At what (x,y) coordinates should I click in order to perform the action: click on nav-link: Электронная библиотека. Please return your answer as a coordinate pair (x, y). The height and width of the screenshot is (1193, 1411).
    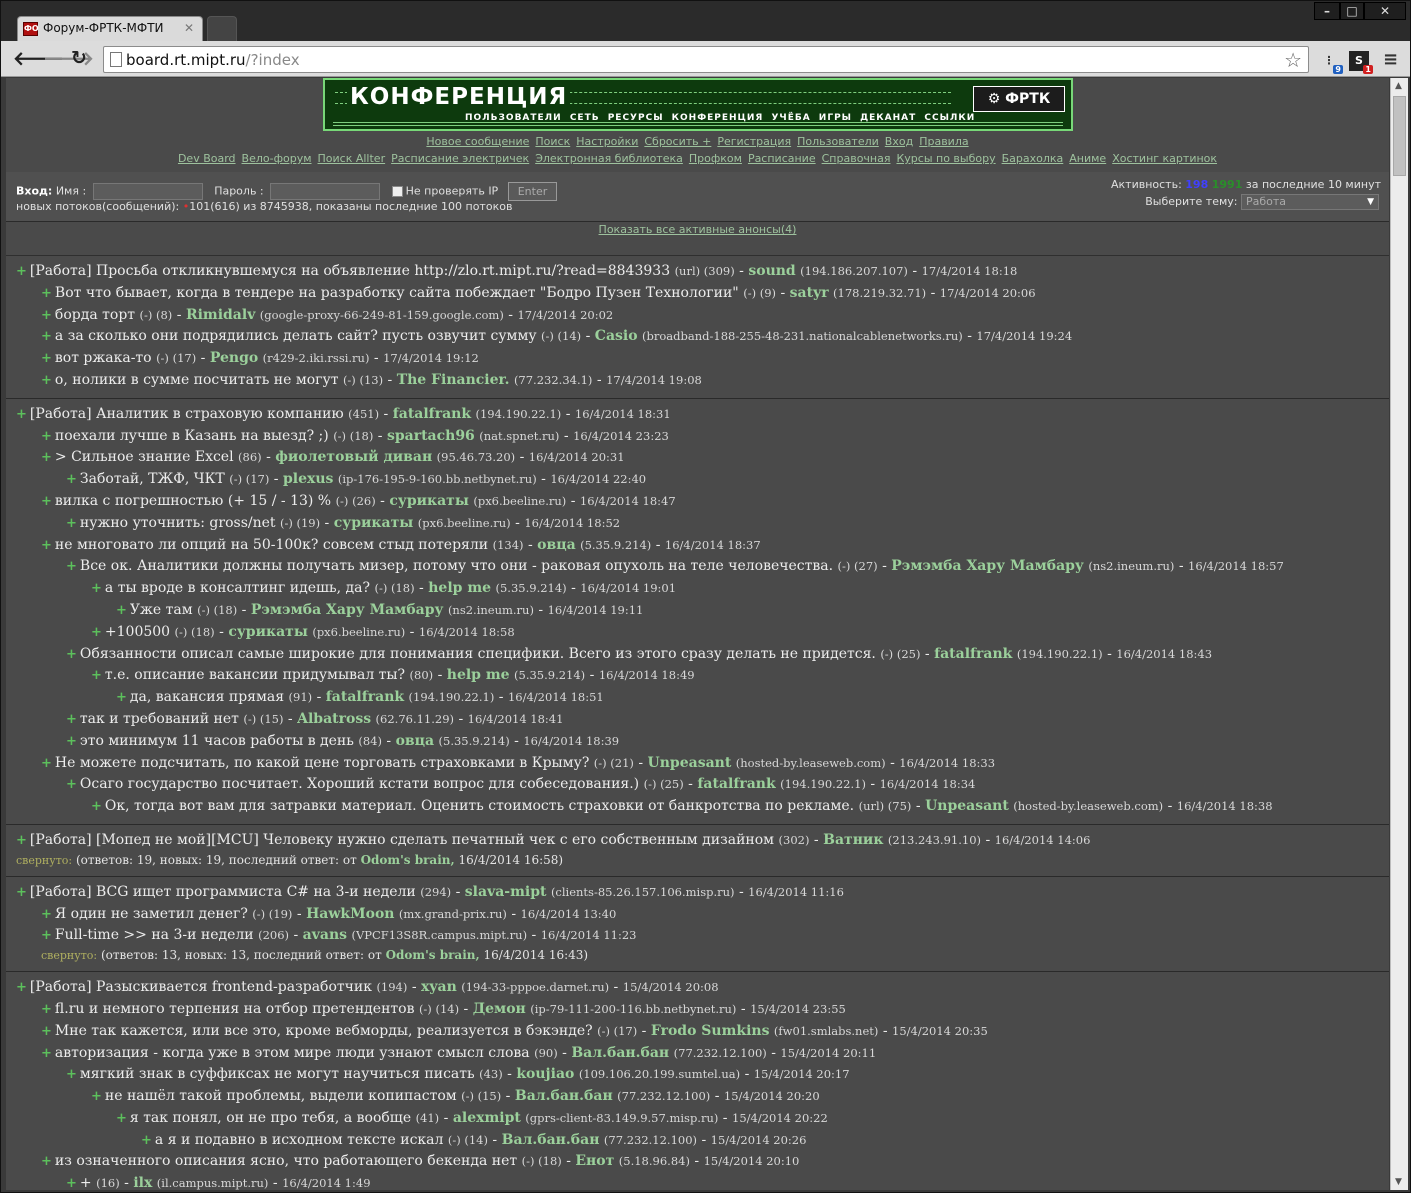
    Looking at the image, I should click on (609, 158).